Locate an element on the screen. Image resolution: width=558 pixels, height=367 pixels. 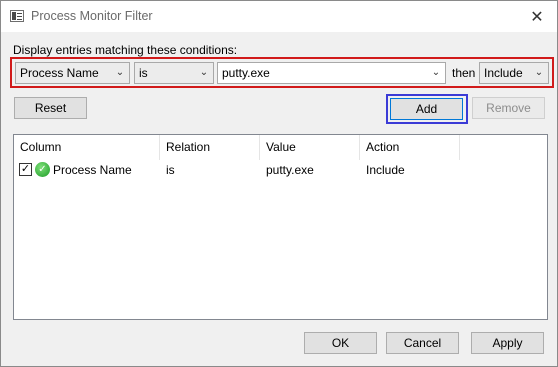
add-button: Add is located at coordinates (426, 109).